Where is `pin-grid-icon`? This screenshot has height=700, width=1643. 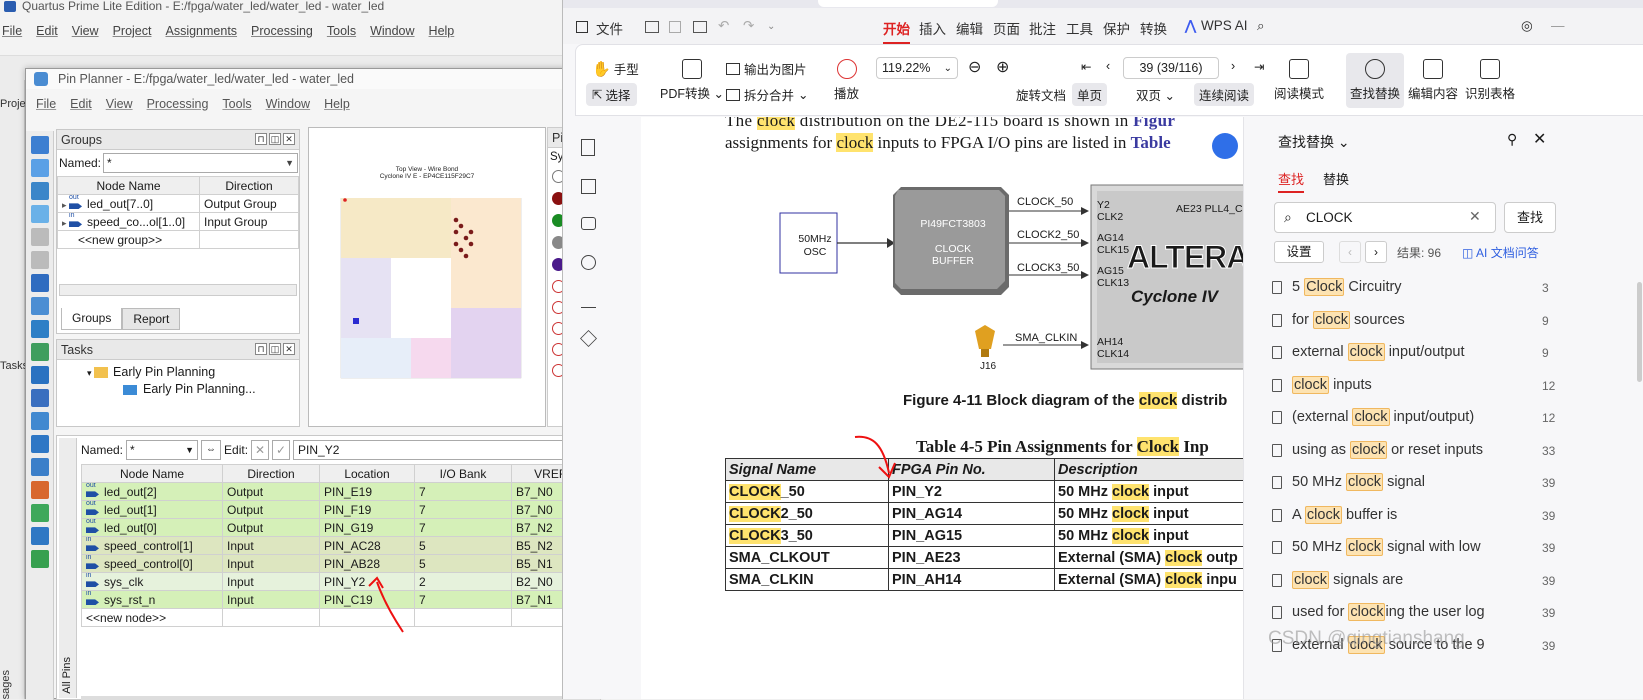 pin-grid-icon is located at coordinates (40, 421).